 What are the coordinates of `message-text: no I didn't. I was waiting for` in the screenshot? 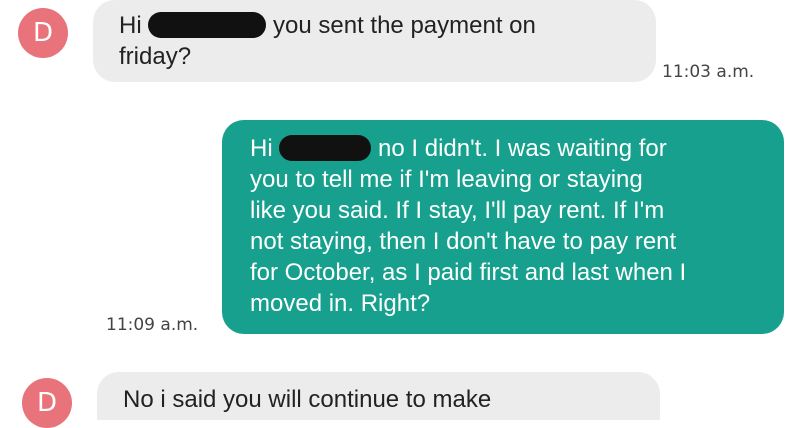 It's located at (522, 148).